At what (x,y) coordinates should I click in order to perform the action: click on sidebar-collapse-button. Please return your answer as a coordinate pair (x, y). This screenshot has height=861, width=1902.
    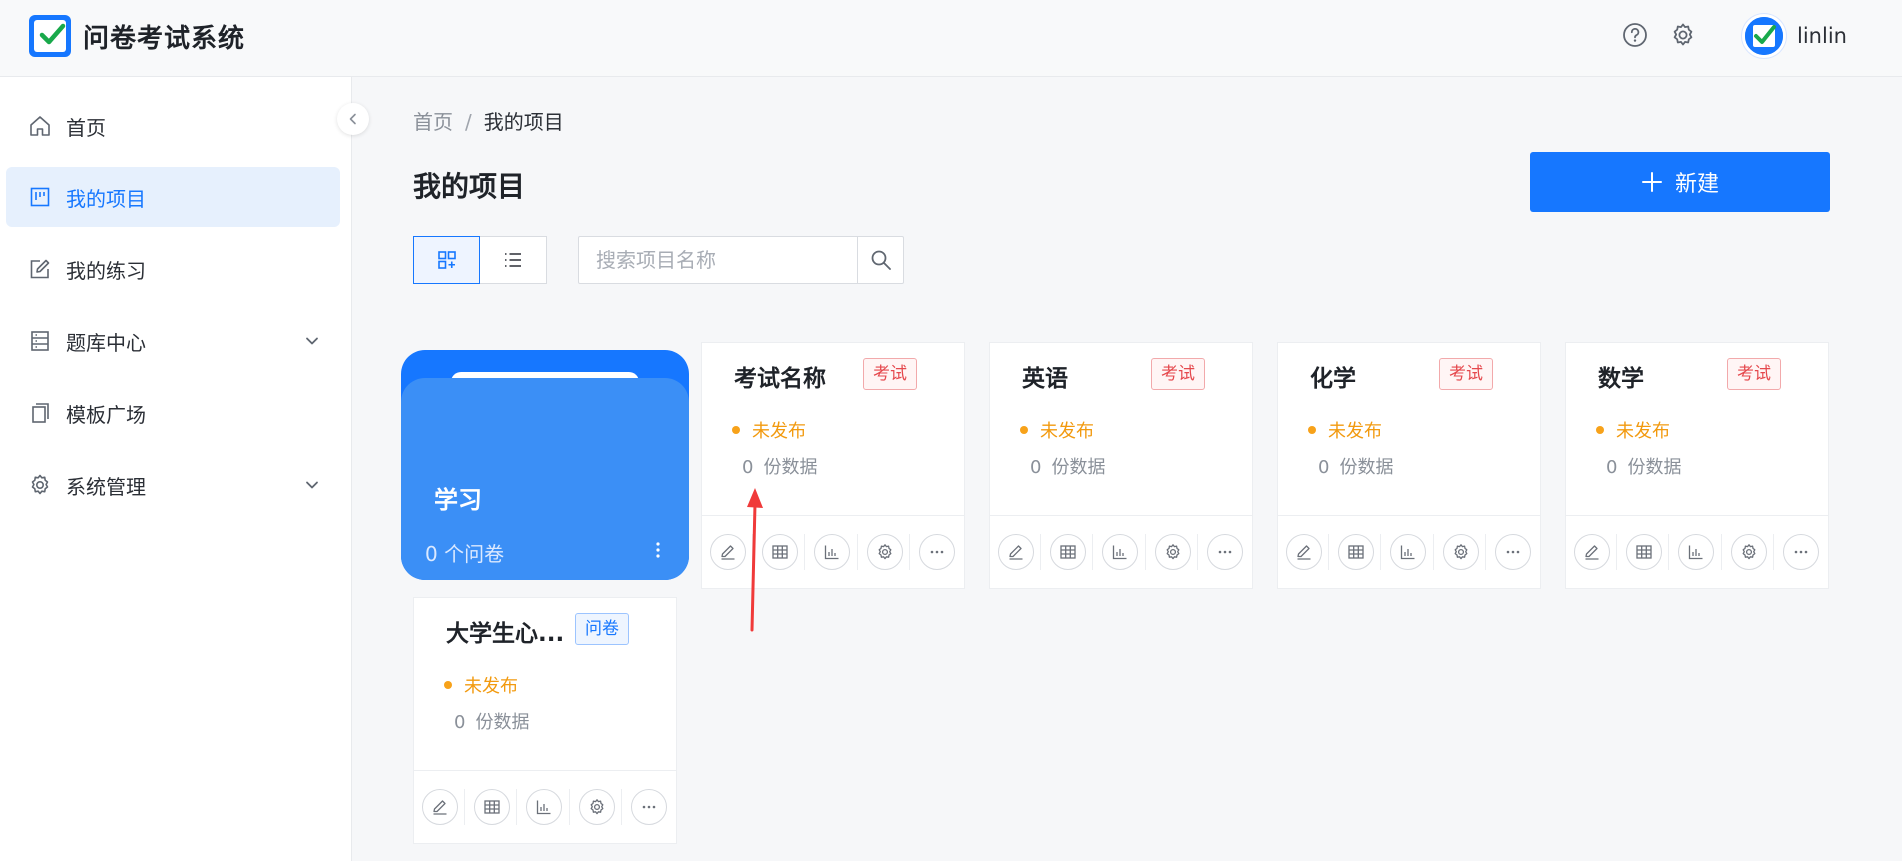
    Looking at the image, I should click on (353, 119).